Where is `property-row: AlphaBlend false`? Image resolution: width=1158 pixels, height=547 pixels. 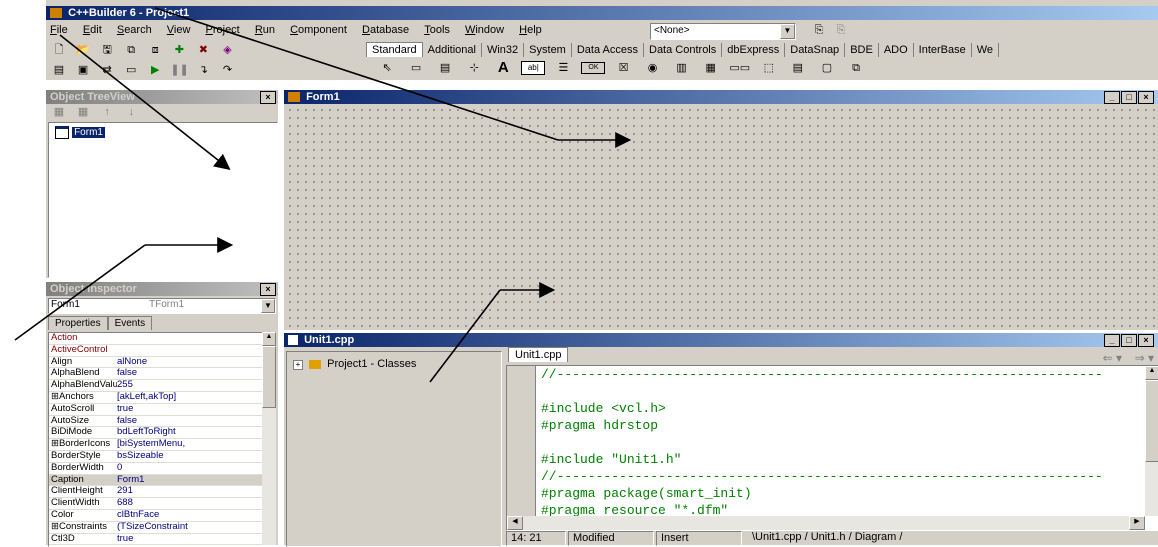
property-row: AlphaBlend false is located at coordinates (156, 374).